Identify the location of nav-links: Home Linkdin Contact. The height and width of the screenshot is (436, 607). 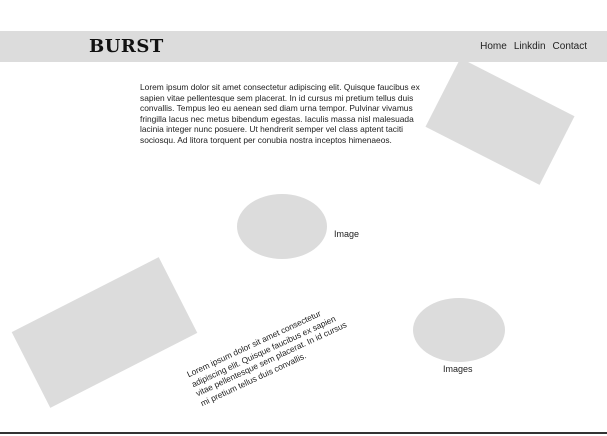
(533, 47).